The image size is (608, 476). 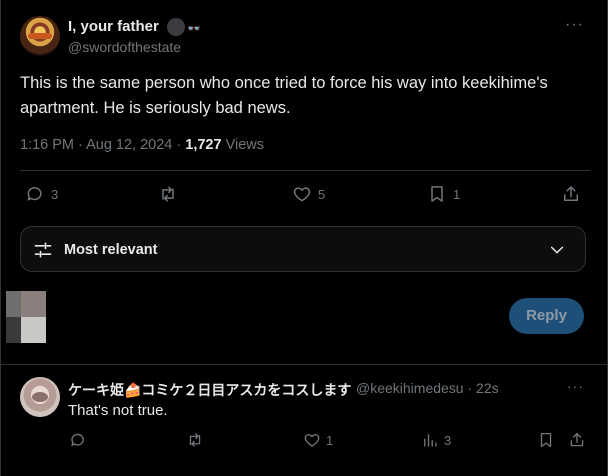 What do you see at coordinates (118, 410) in the screenshot?
I see `reply-text: That's not true.` at bounding box center [118, 410].